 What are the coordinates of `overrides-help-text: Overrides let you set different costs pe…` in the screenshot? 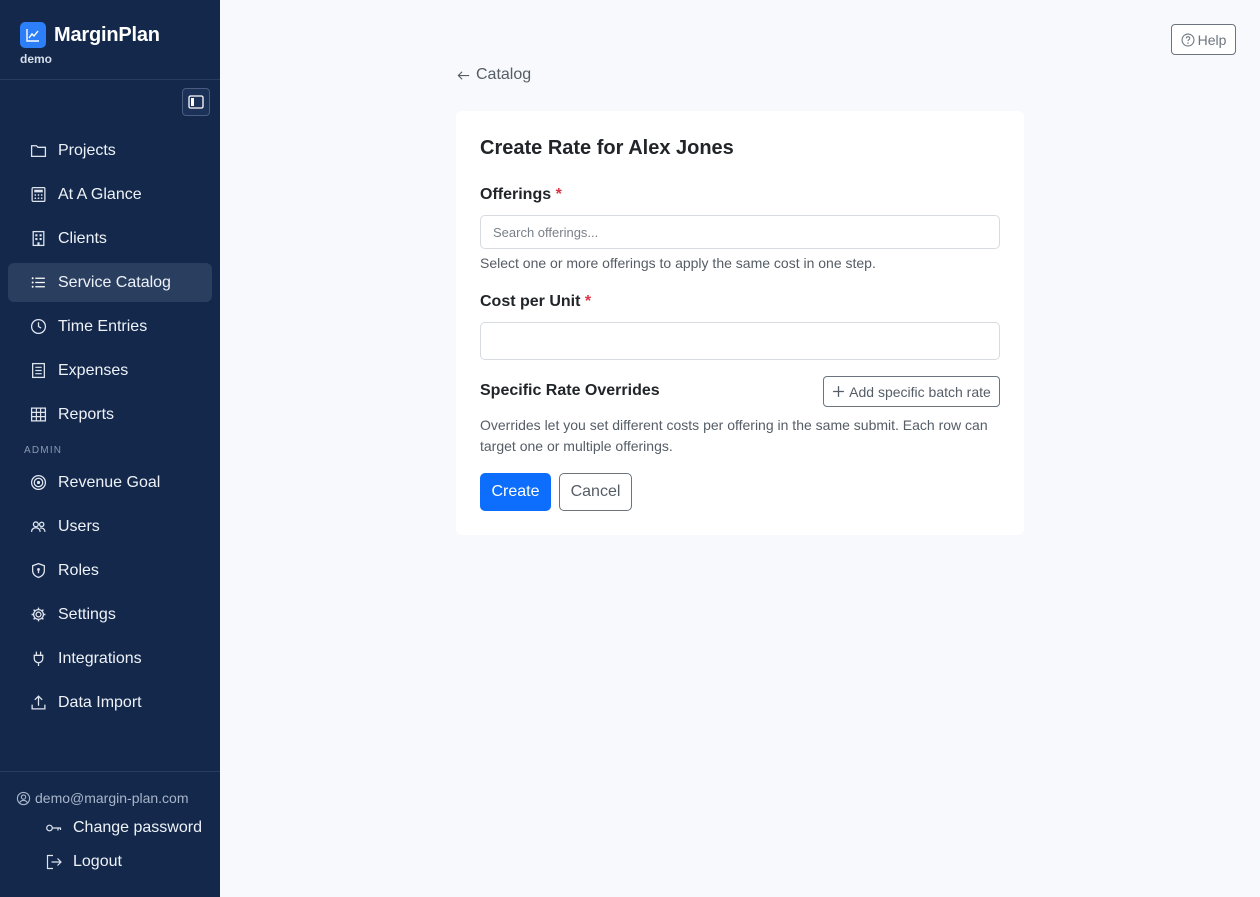 It's located at (734, 435).